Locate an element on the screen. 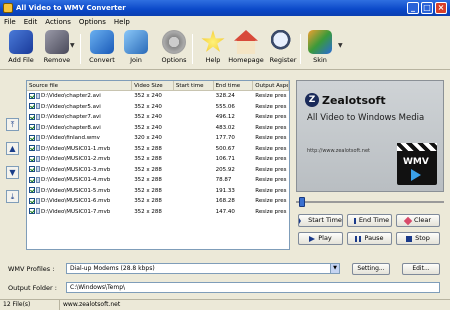 This screenshot has height=310, width=450. menu-options: Options is located at coordinates (92, 22).